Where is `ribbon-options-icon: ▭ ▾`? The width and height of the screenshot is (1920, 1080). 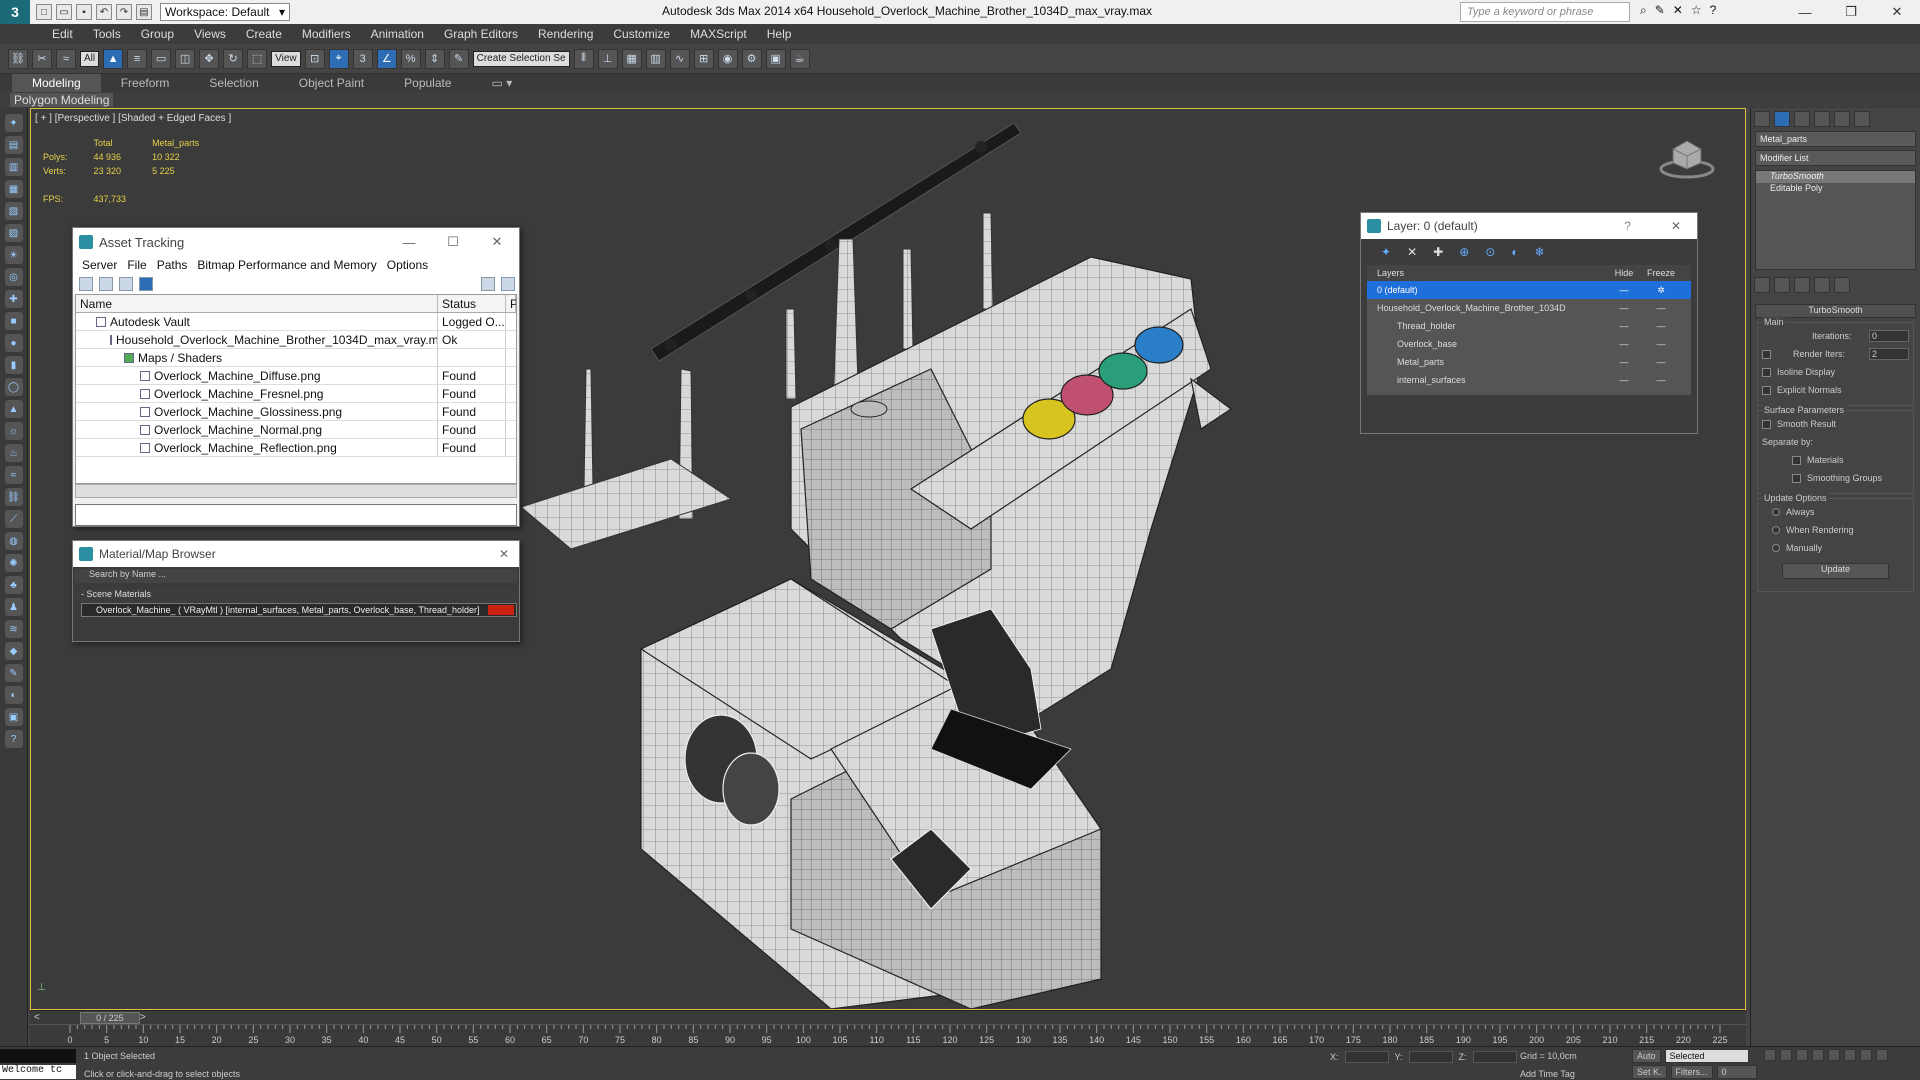
ribbon-options-icon: ▭ ▾ is located at coordinates (502, 83).